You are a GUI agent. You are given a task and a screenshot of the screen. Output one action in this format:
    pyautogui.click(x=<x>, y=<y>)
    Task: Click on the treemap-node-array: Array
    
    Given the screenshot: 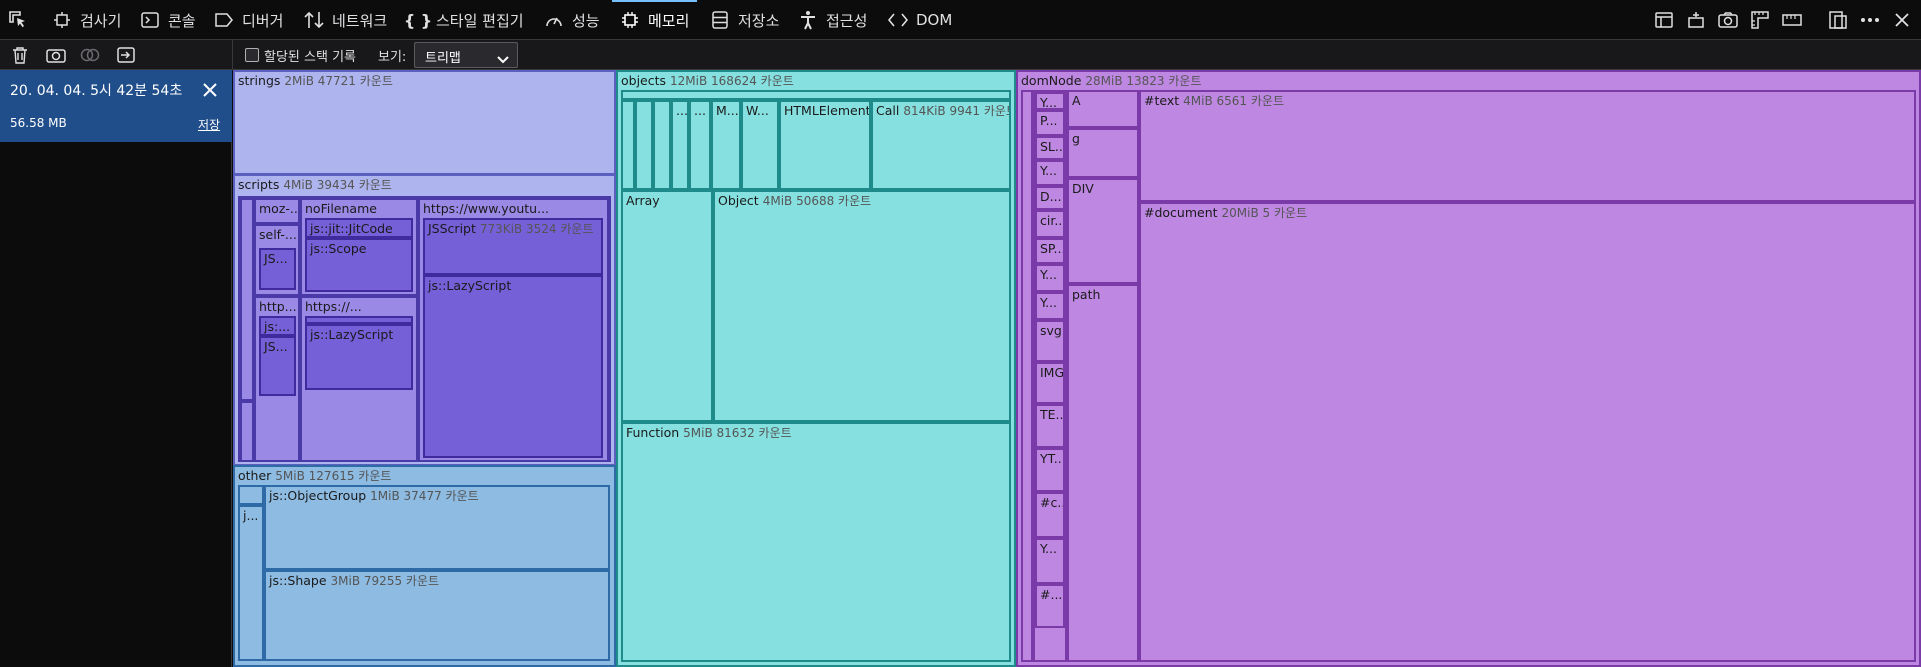 What is the action you would take?
    pyautogui.click(x=667, y=306)
    